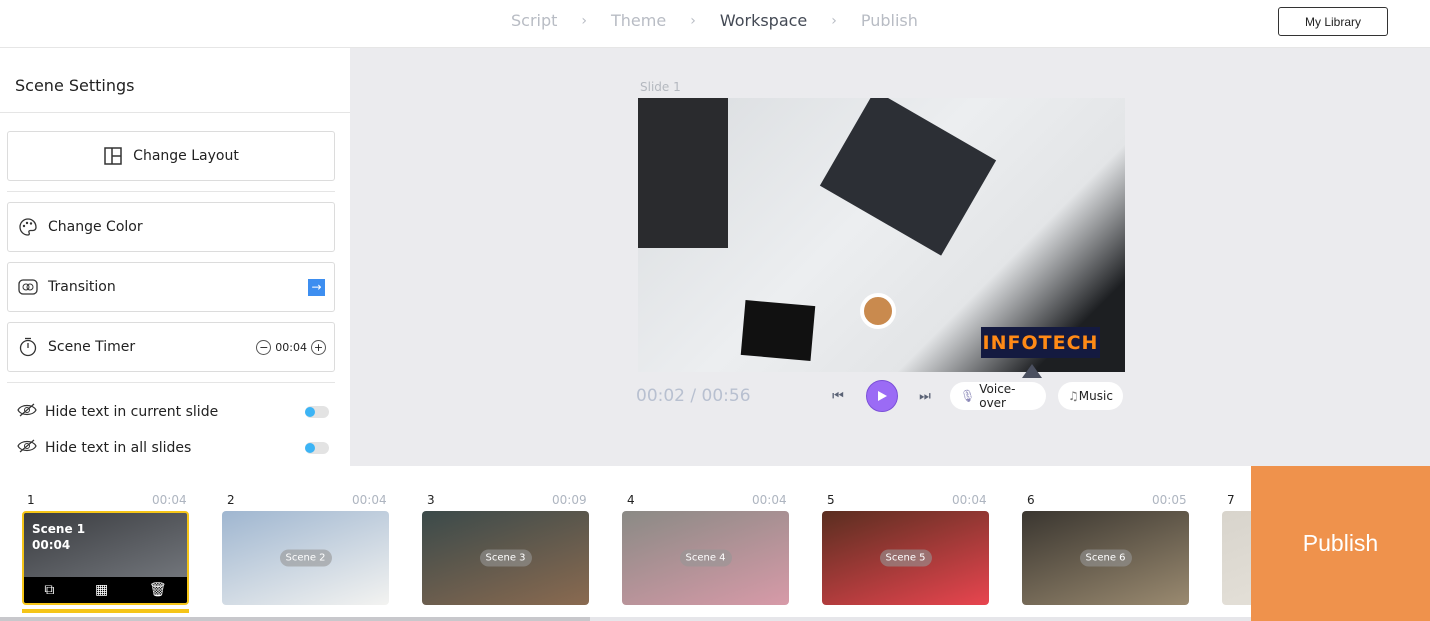 The image size is (1430, 621). What do you see at coordinates (118, 448) in the screenshot?
I see `hide-text-all-label: Hide text in all slides` at bounding box center [118, 448].